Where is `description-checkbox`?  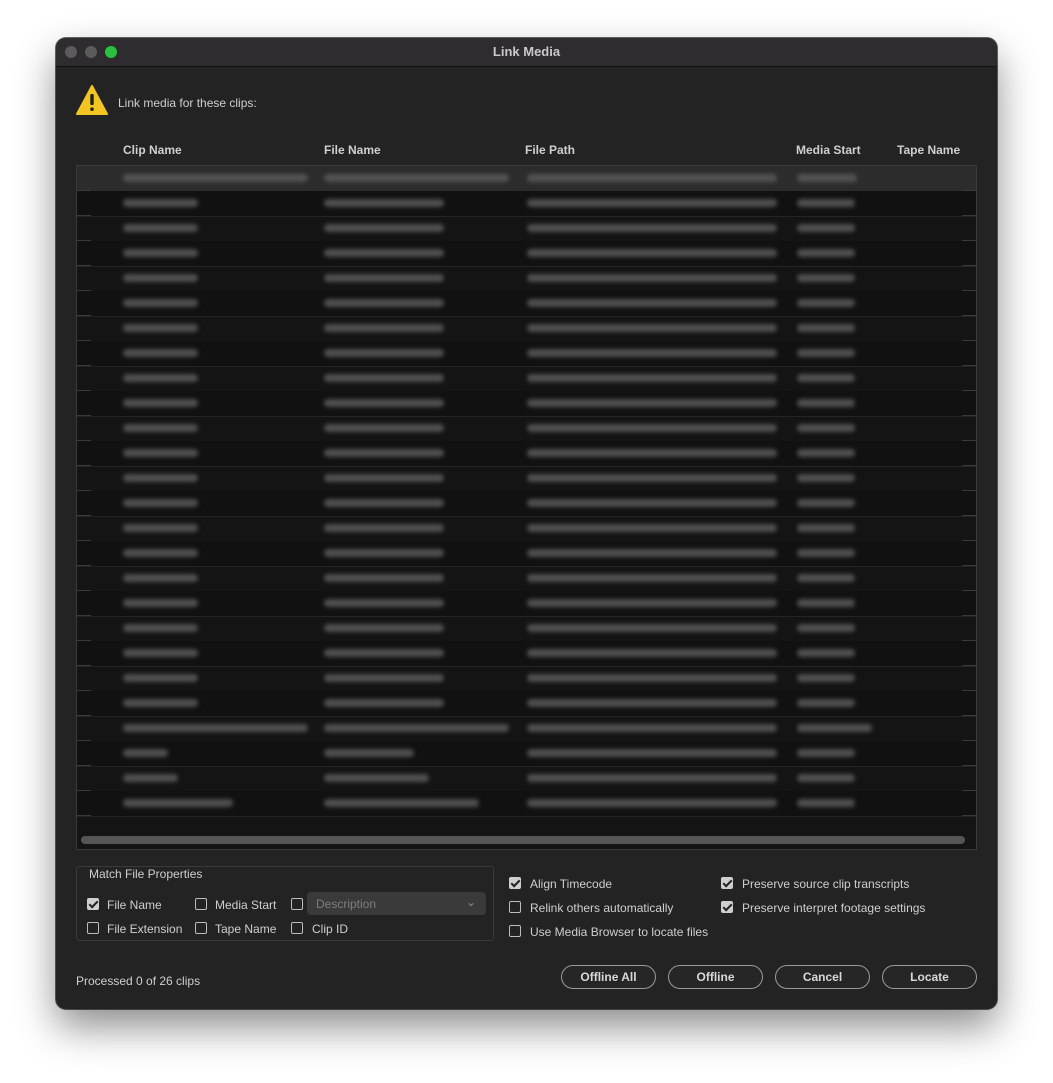
description-checkbox is located at coordinates (297, 904).